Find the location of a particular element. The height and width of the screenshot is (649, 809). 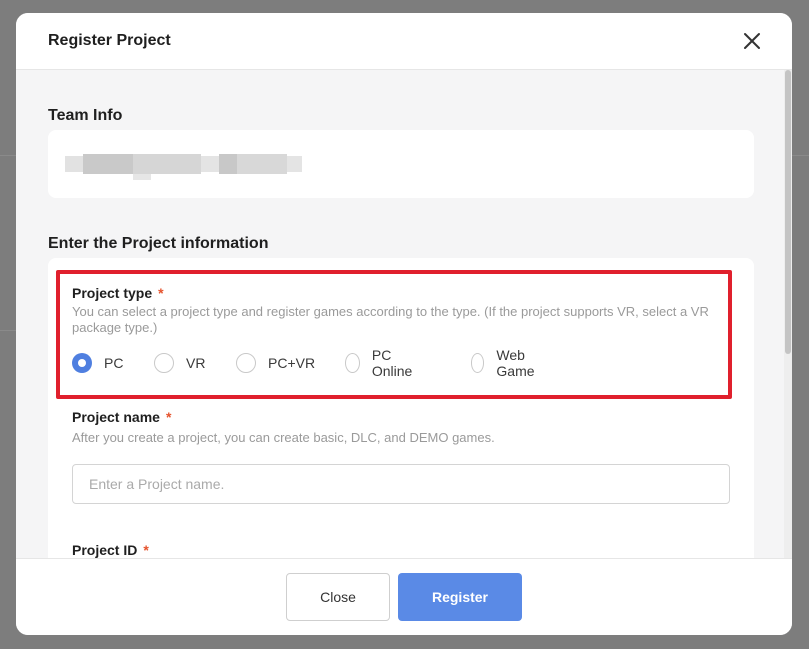

radio-option-pc-vr: PC+VR is located at coordinates (275, 363).